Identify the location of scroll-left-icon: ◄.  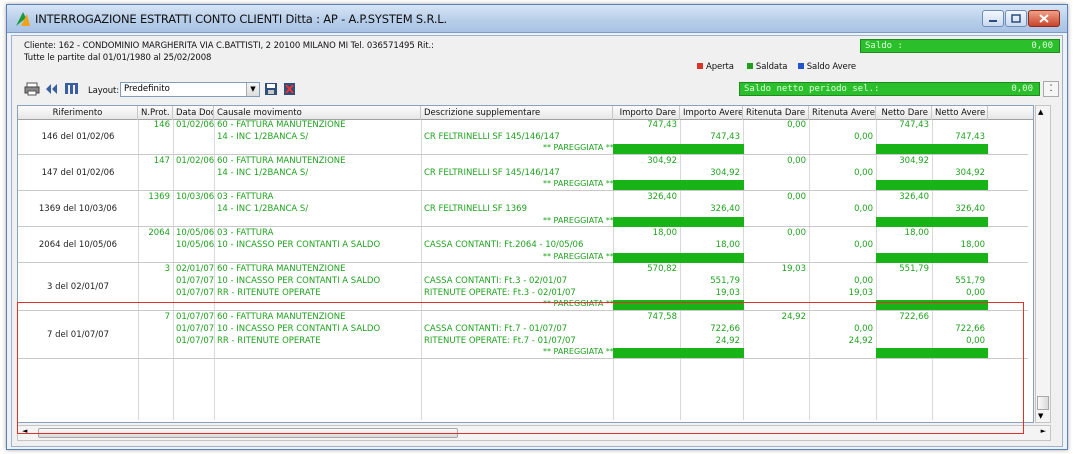
(24, 431).